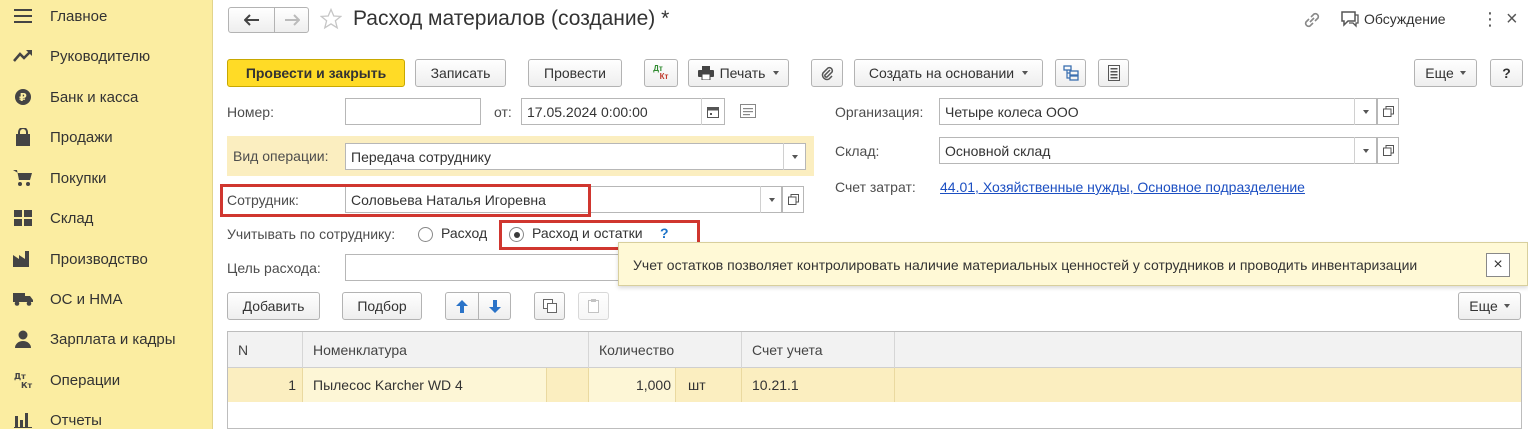 The image size is (1528, 429). I want to click on attach-button, so click(827, 73).